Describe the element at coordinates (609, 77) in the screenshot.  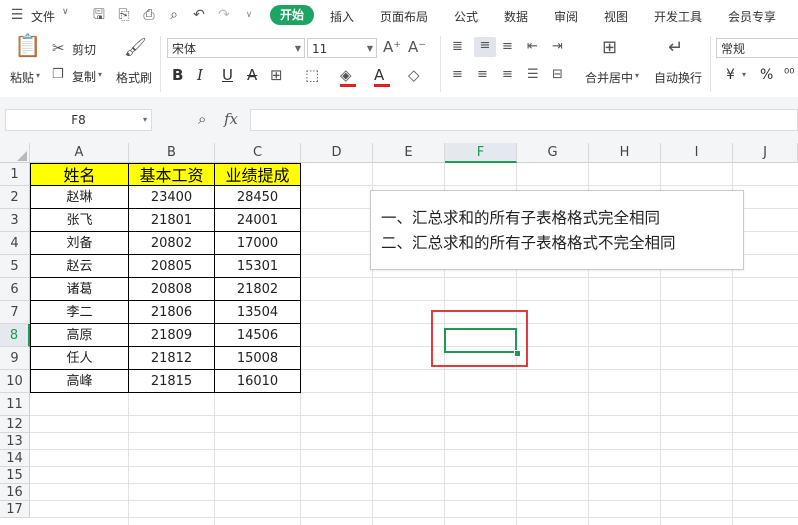
I see `merge-center-button: 合并居中` at that location.